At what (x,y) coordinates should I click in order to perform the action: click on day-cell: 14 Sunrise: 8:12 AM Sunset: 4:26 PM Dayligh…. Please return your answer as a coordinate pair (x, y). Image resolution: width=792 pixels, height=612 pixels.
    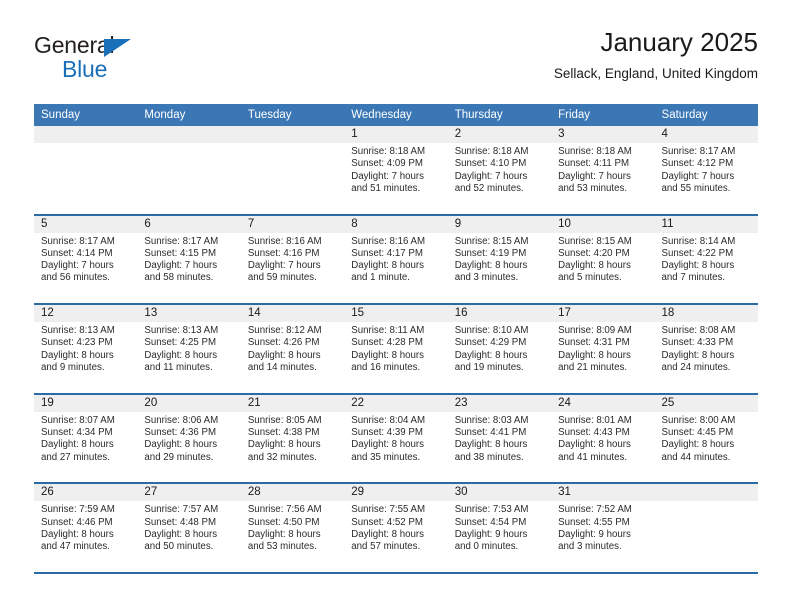
    Looking at the image, I should click on (292, 349).